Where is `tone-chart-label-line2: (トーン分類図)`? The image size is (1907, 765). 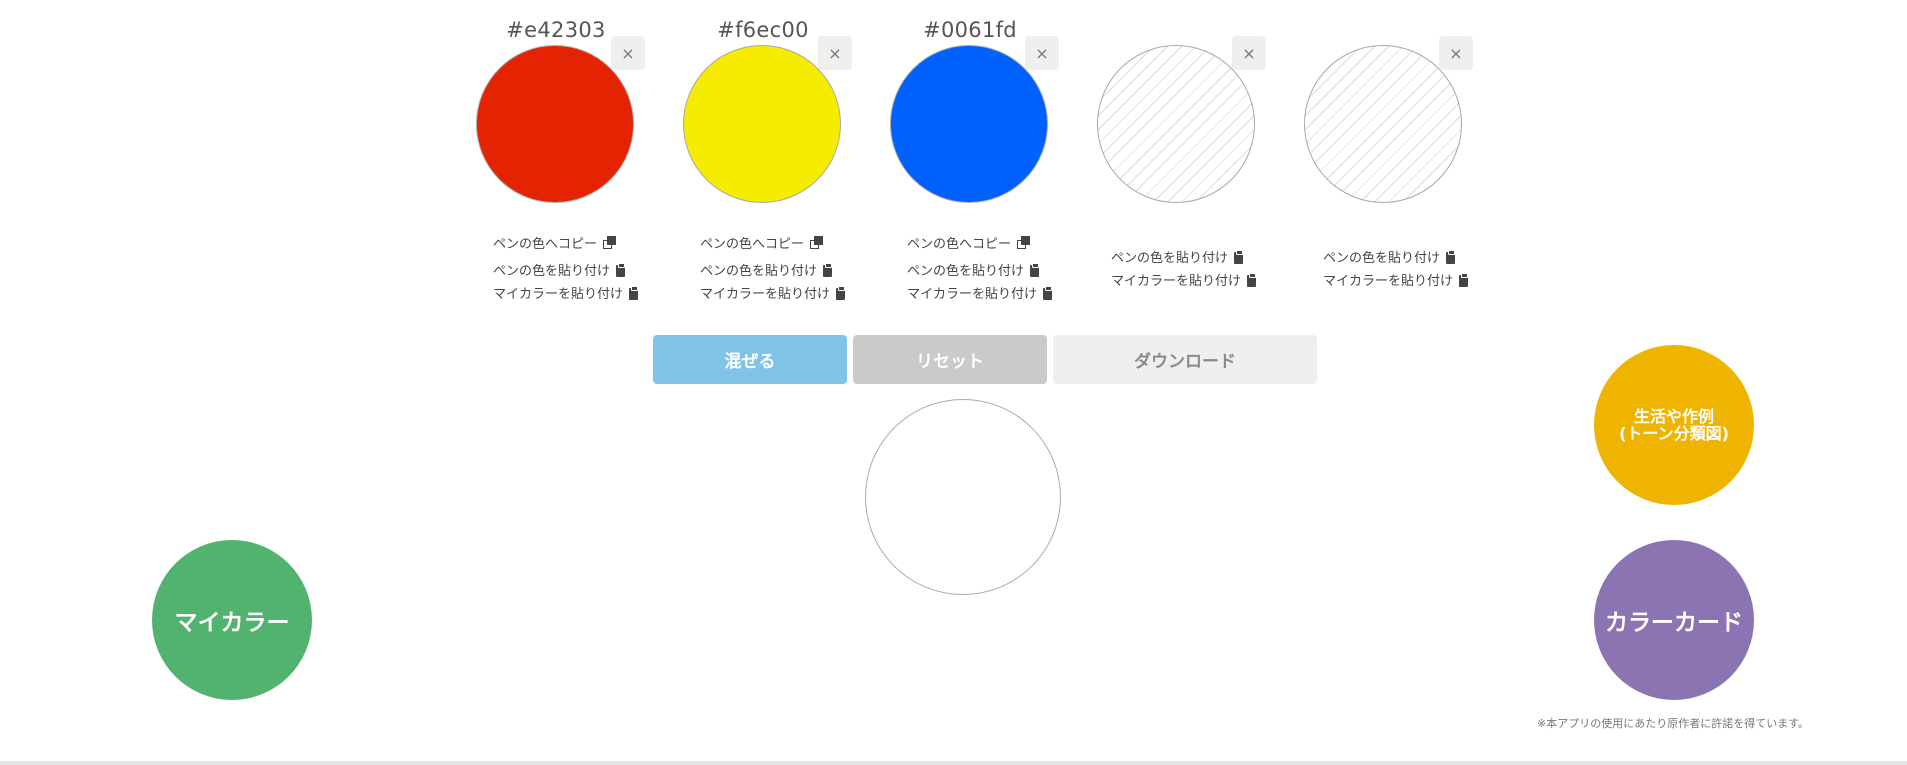 tone-chart-label-line2: (トーン分類図) is located at coordinates (1674, 433).